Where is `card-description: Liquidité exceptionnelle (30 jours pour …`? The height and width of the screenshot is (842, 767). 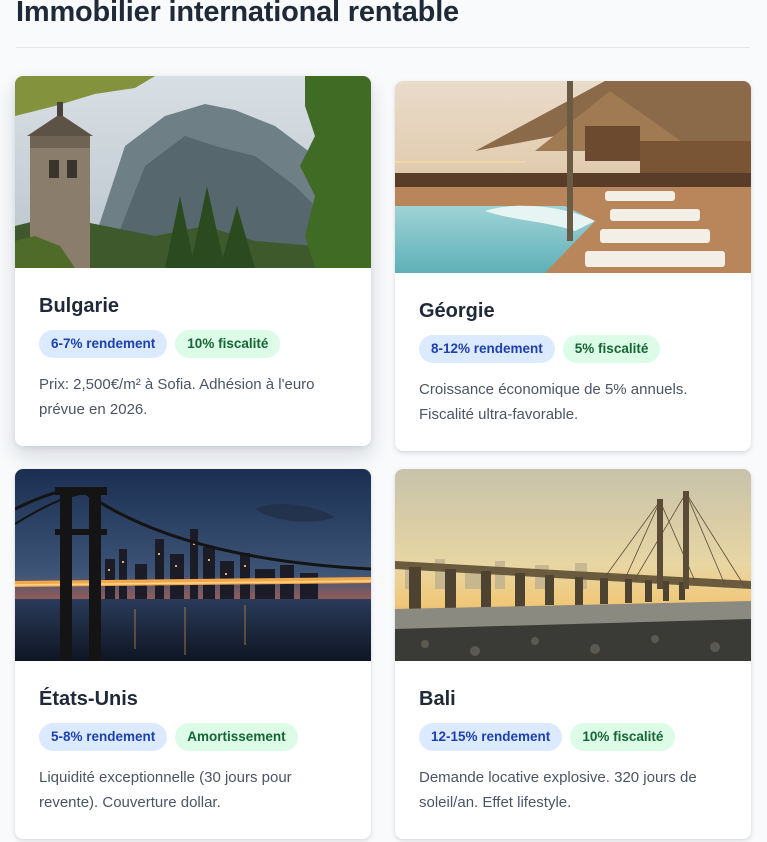 card-description: Liquidité exceptionnelle (30 jours pour … is located at coordinates (165, 790).